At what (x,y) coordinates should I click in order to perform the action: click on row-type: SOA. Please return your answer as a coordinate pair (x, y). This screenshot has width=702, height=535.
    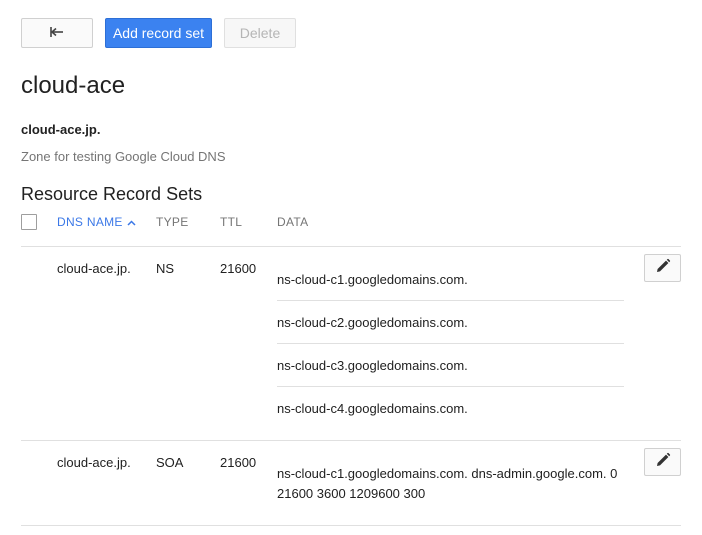
    Looking at the image, I should click on (170, 462).